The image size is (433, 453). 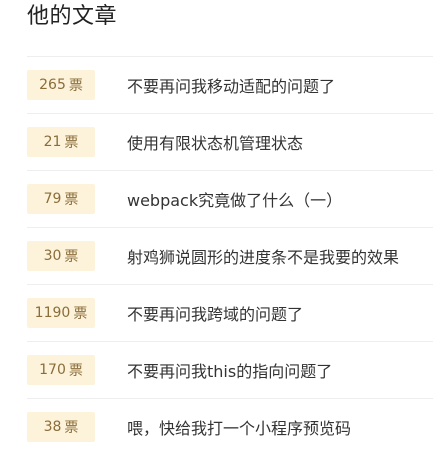 I want to click on article-item: 170 票 不要再问我this的指向问题了, so click(x=230, y=369).